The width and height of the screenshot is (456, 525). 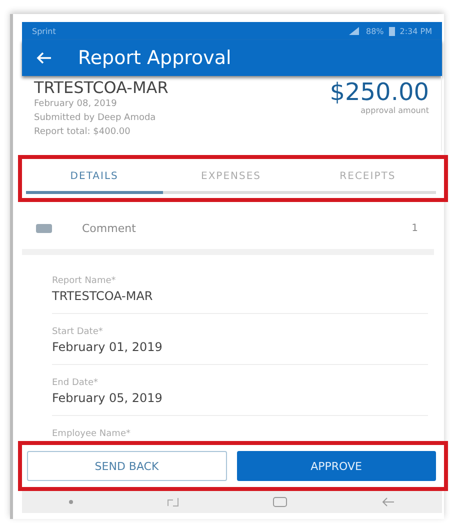 I want to click on send-back-button: SEND BACK, so click(x=126, y=466).